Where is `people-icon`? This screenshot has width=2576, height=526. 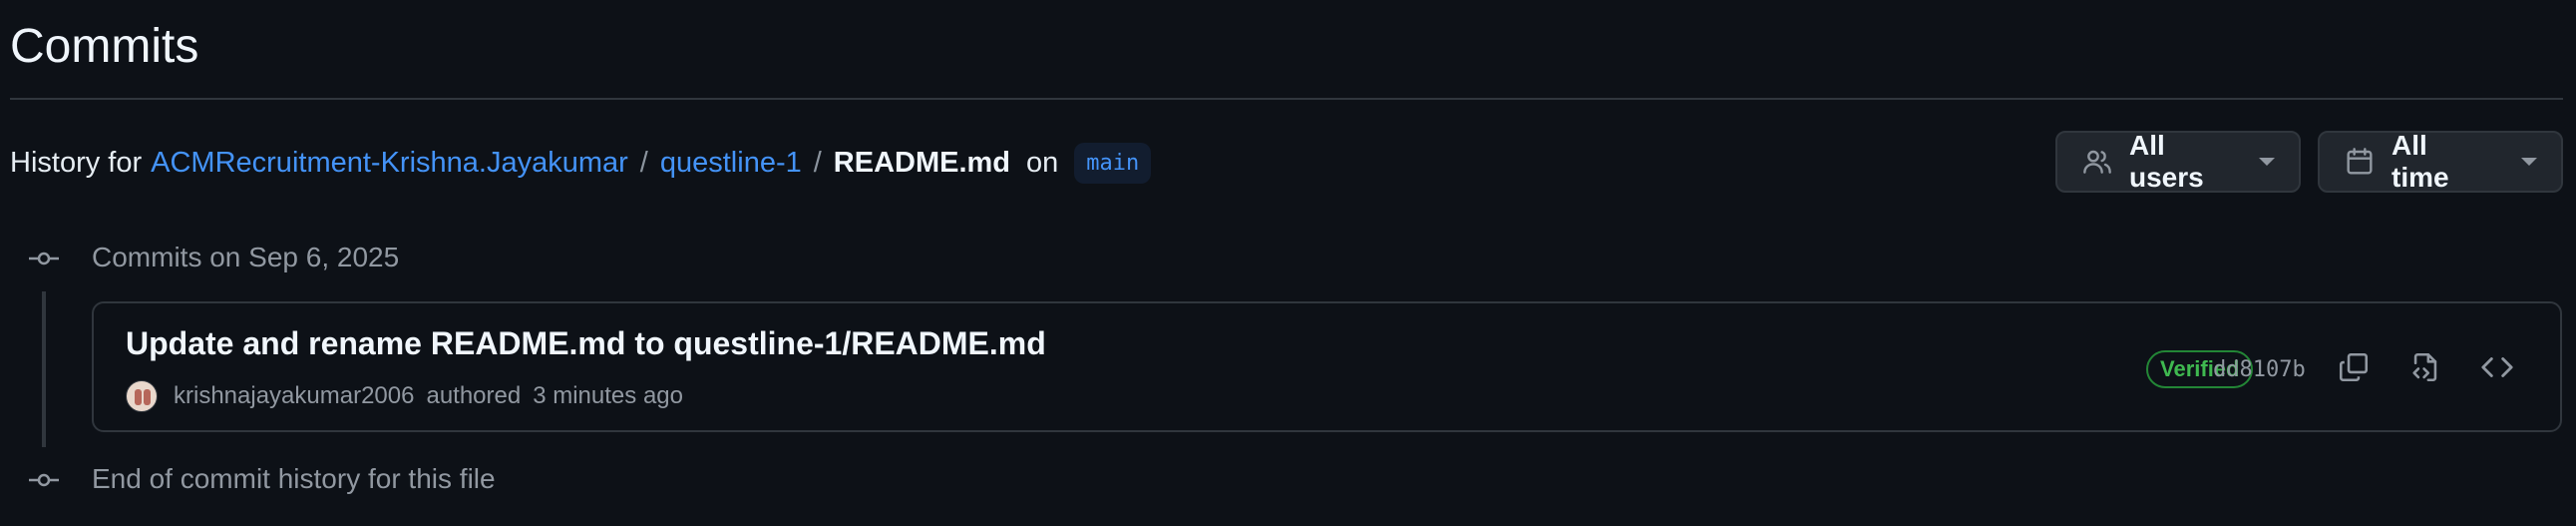 people-icon is located at coordinates (2097, 162).